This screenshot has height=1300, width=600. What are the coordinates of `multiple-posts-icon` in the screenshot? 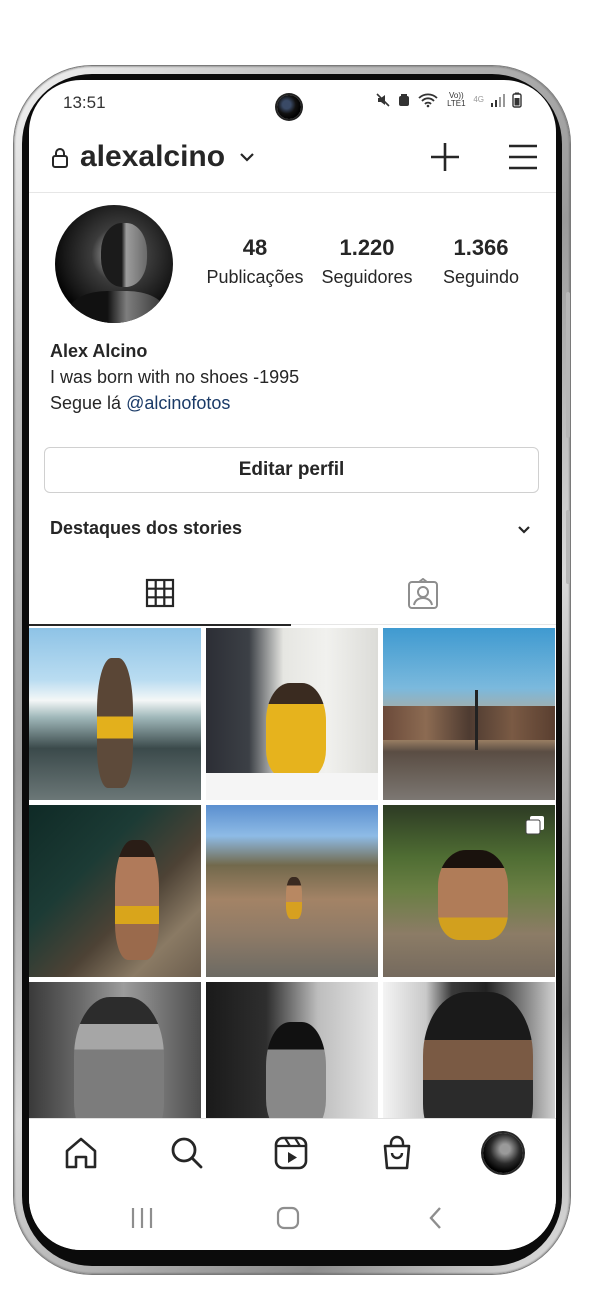 It's located at (534, 825).